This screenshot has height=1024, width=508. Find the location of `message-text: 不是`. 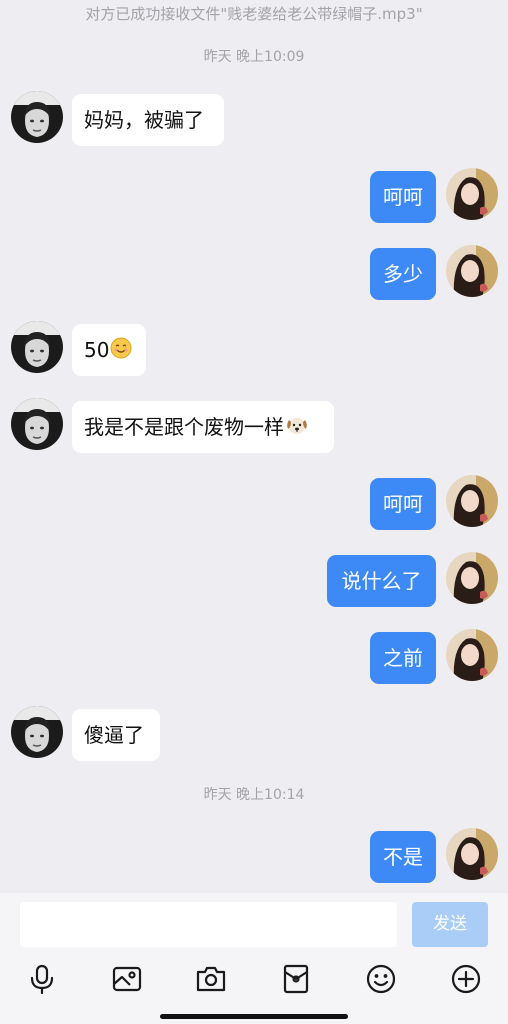

message-text: 不是 is located at coordinates (403, 857).